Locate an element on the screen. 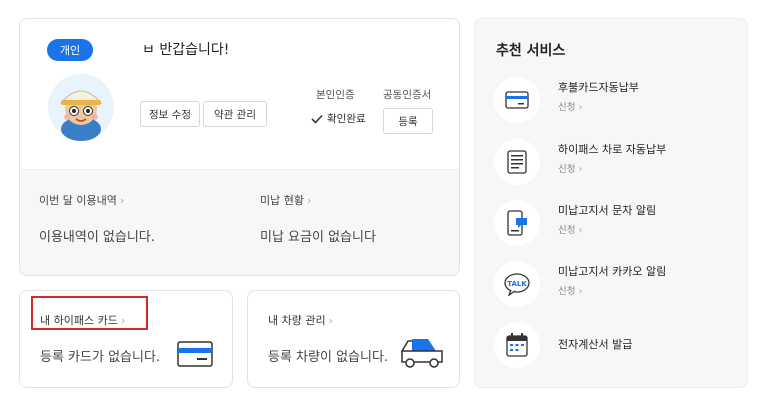  hipass-card-title: 내 하이패스 카드 is located at coordinates (79, 320).